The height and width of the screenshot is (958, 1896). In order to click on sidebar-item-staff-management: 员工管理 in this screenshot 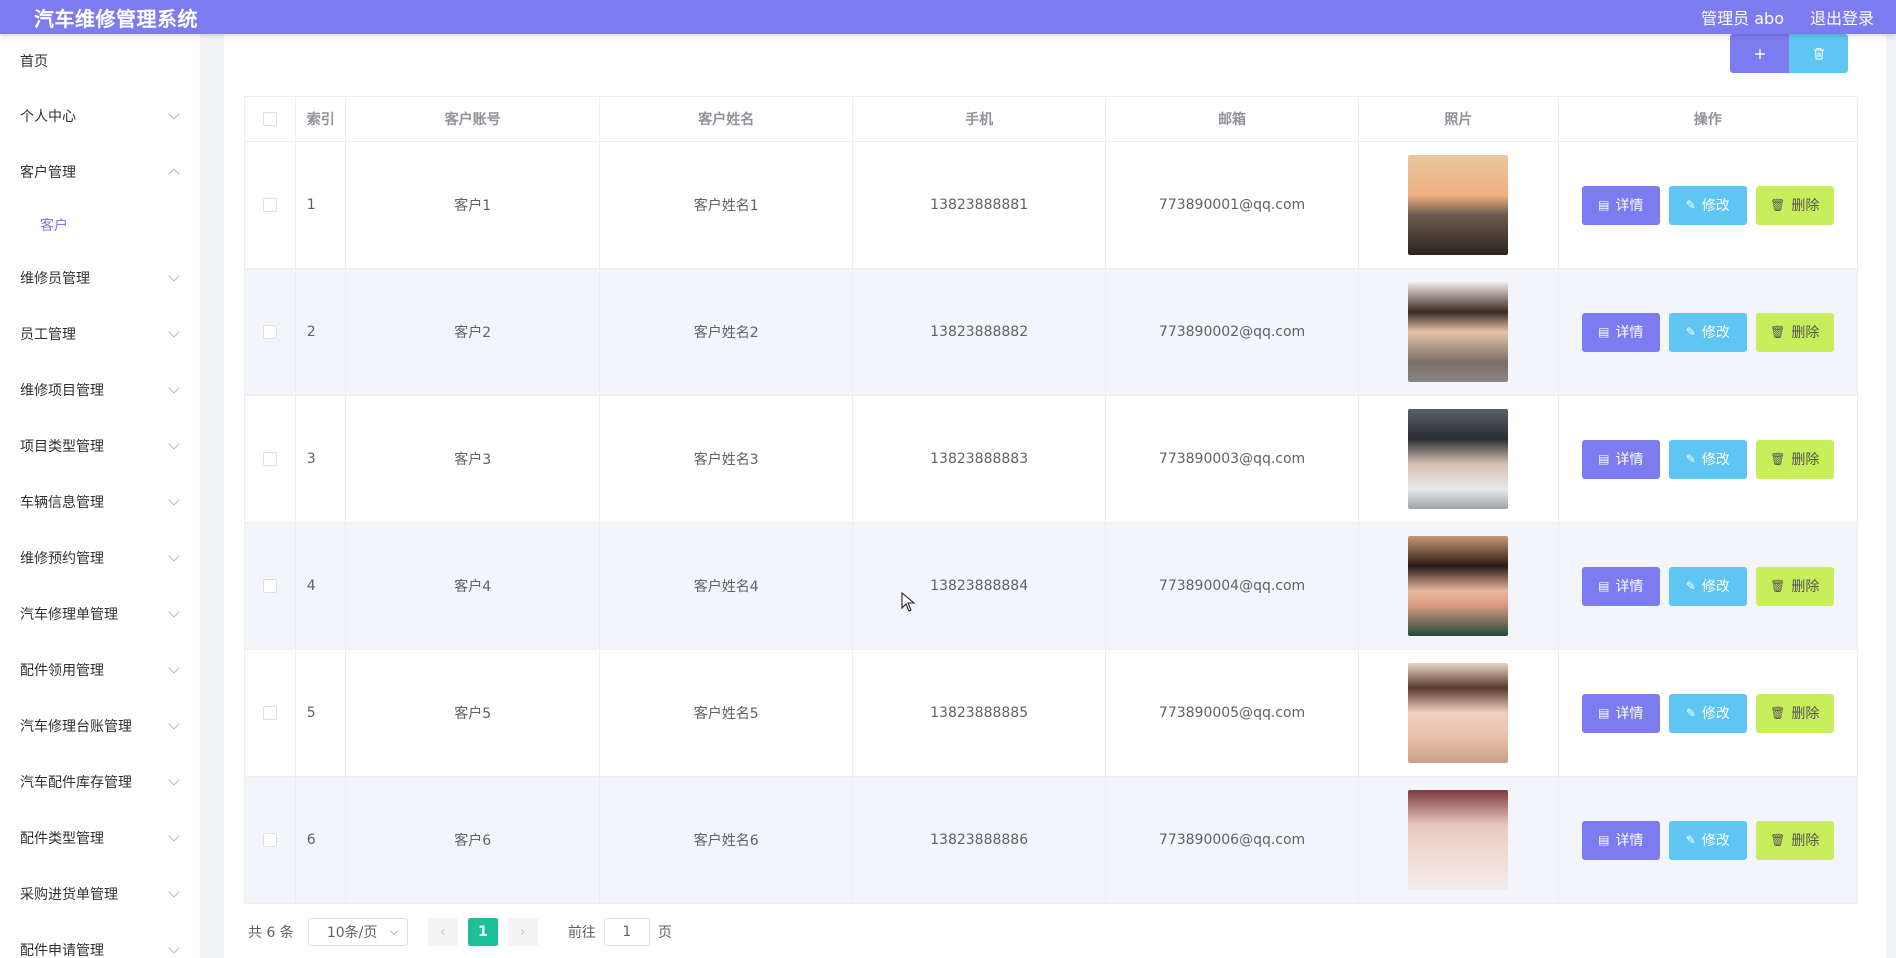, I will do `click(100, 334)`.